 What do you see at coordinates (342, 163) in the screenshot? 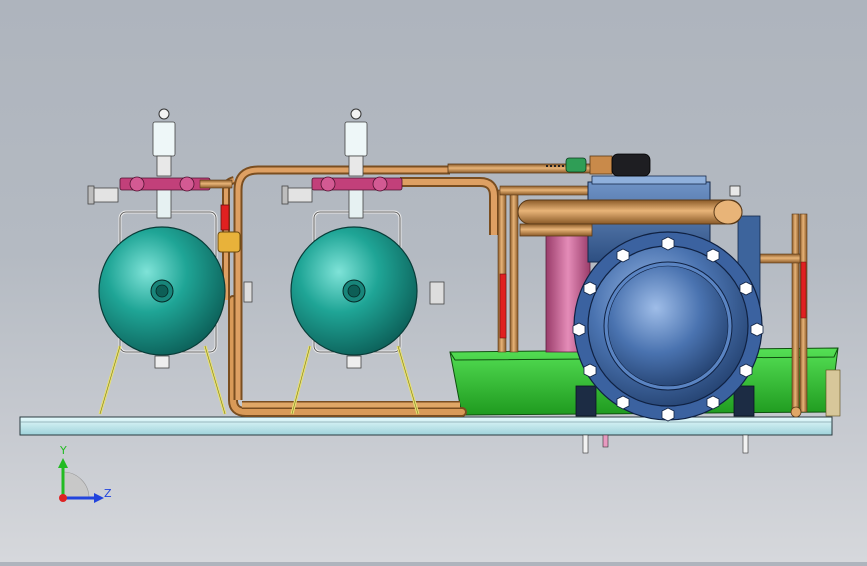
I see `valve-assembly-right` at bounding box center [342, 163].